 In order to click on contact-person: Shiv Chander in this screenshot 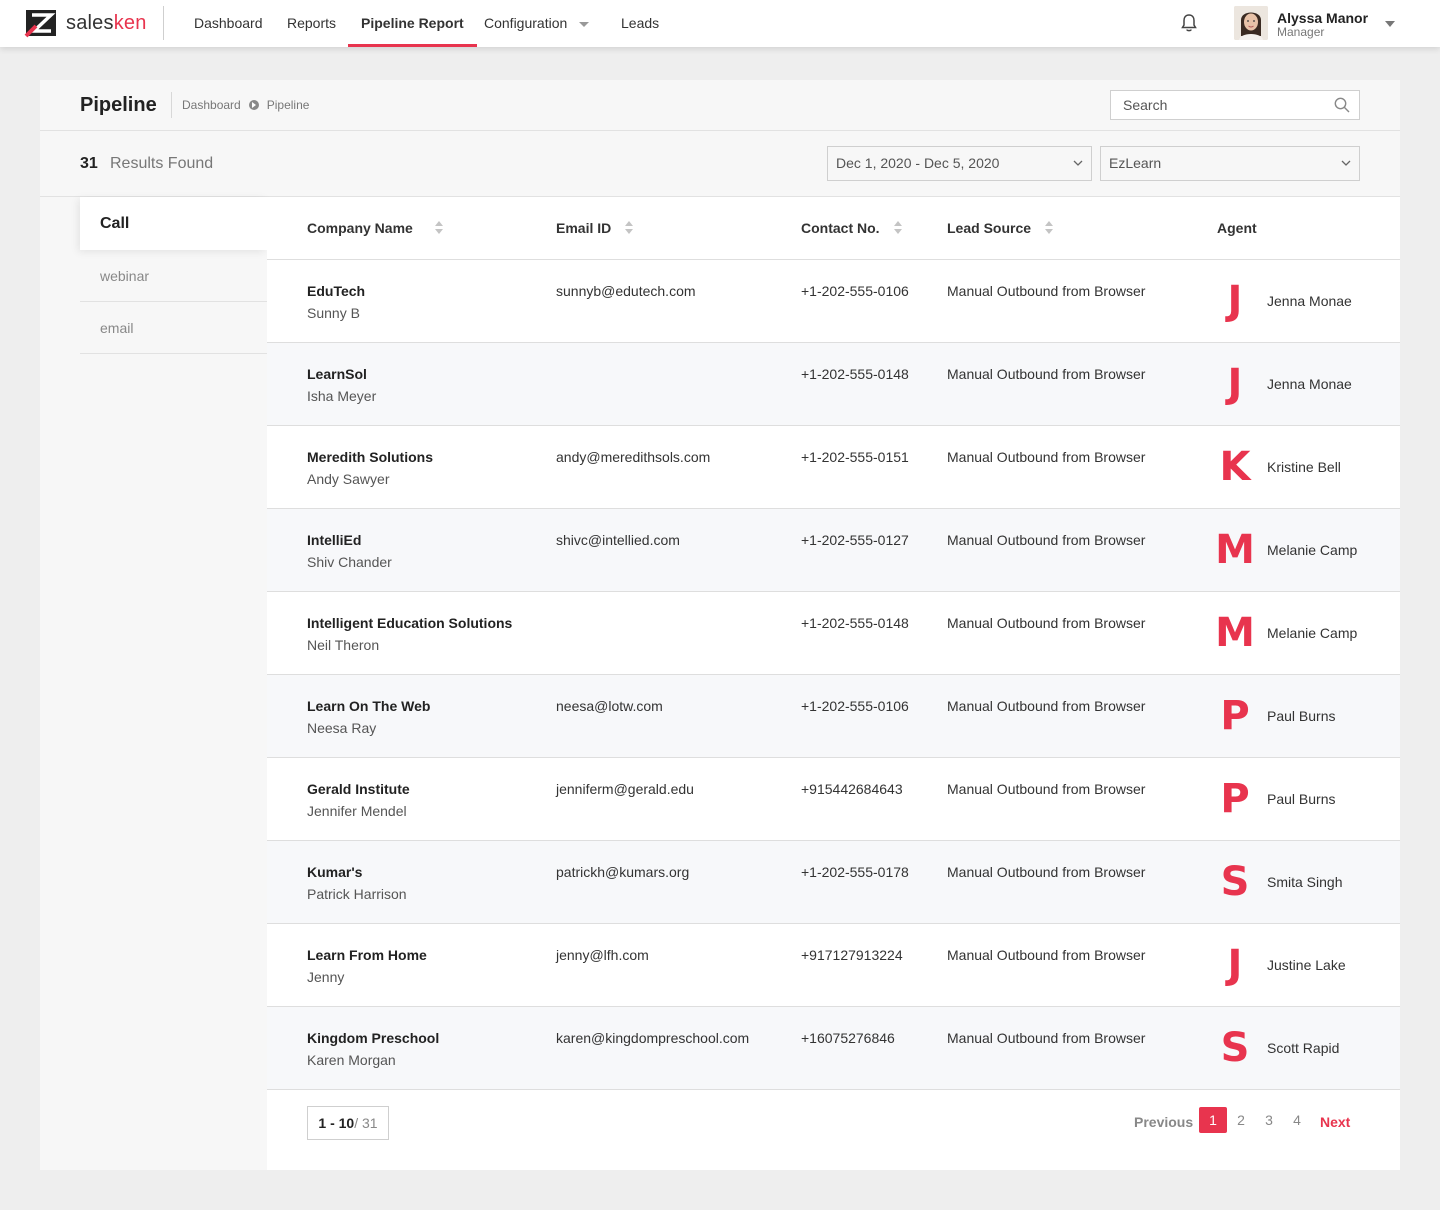, I will do `click(349, 562)`.